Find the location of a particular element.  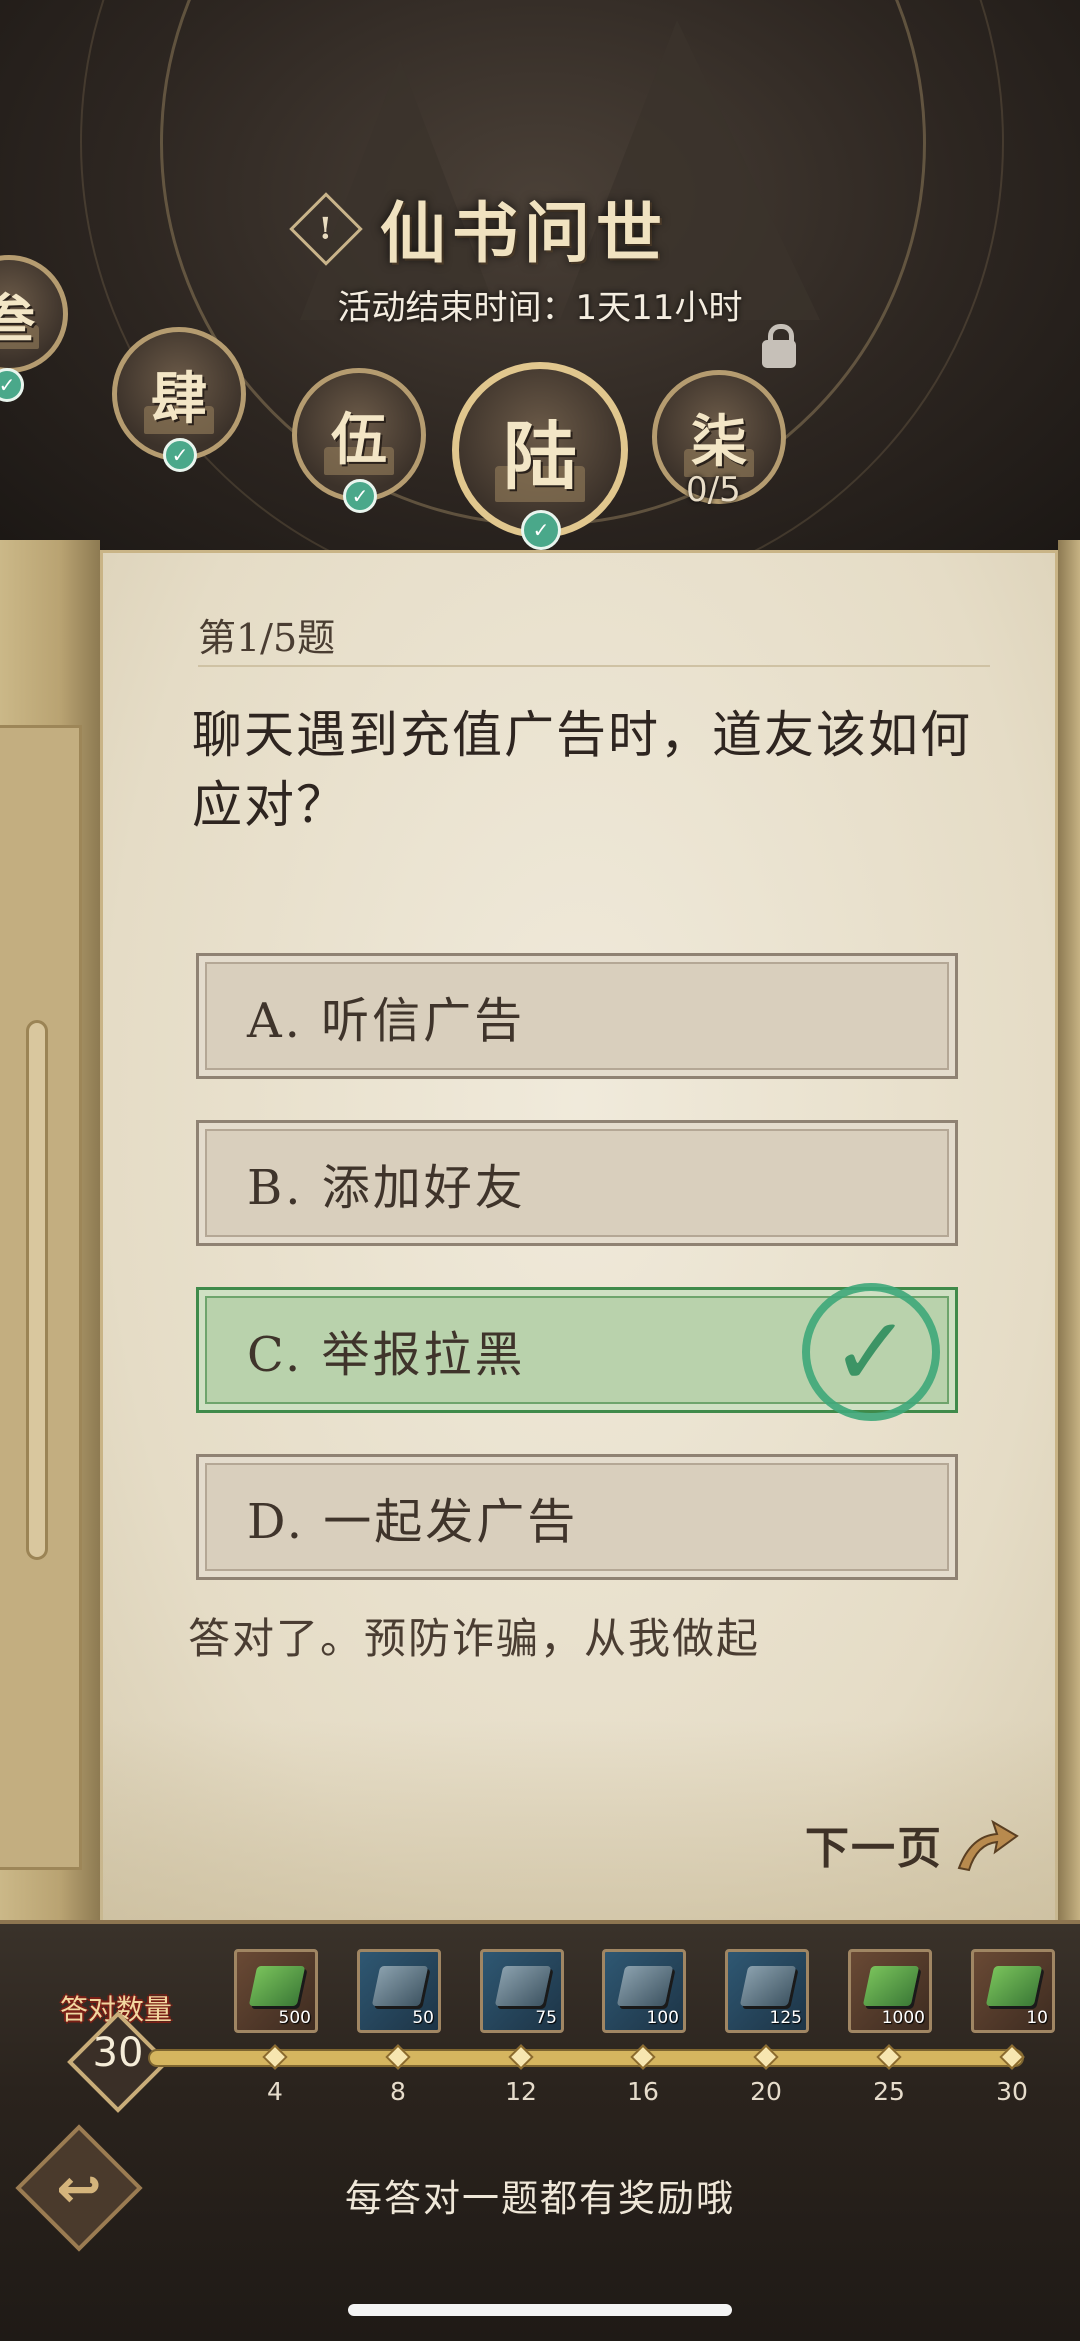

reward-quantity: 125 is located at coordinates (785, 2018).